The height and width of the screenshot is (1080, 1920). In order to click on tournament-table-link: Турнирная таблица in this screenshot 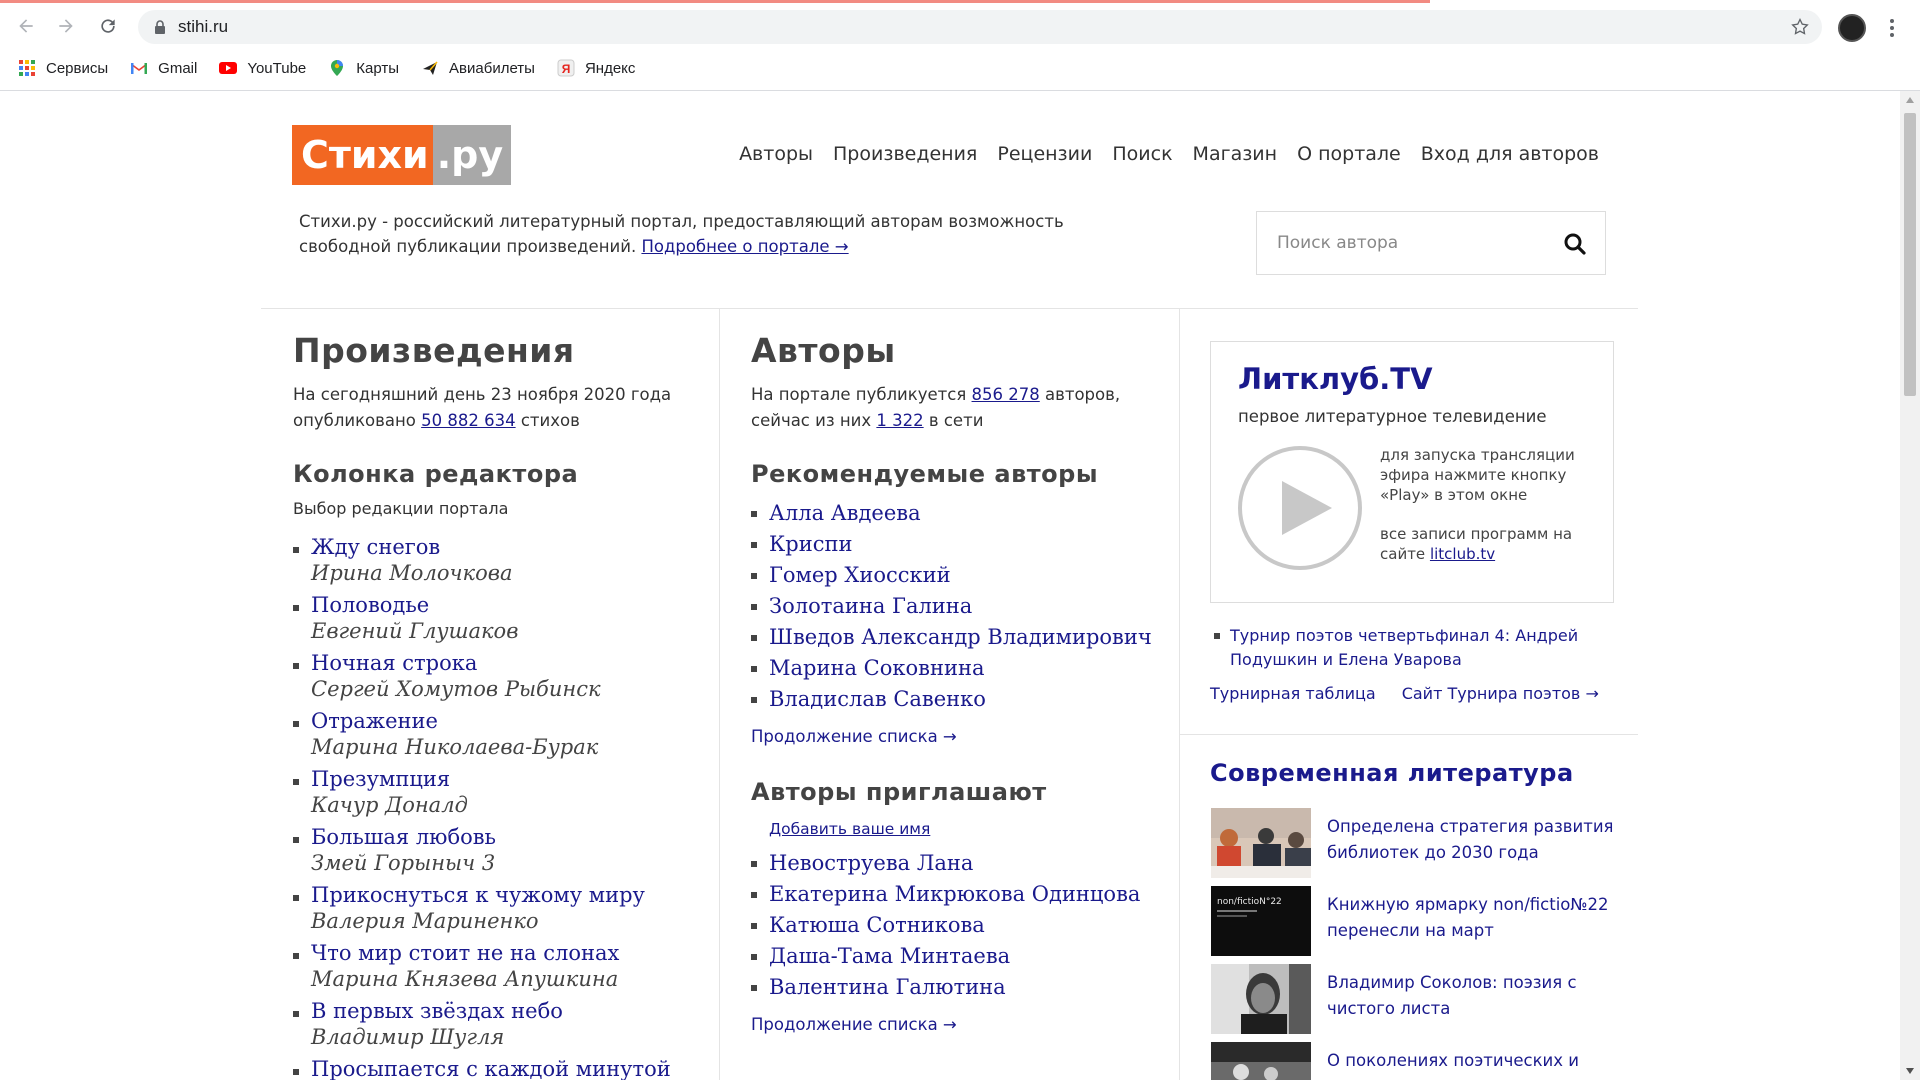, I will do `click(1293, 693)`.